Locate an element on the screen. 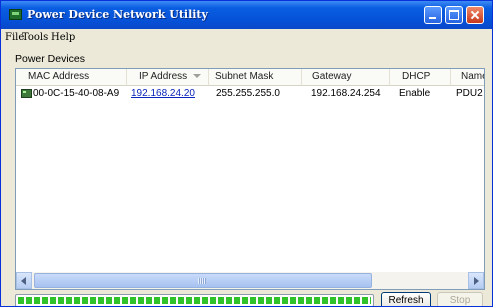 Image resolution: width=493 pixels, height=307 pixels. column-label: Name is located at coordinates (472, 76).